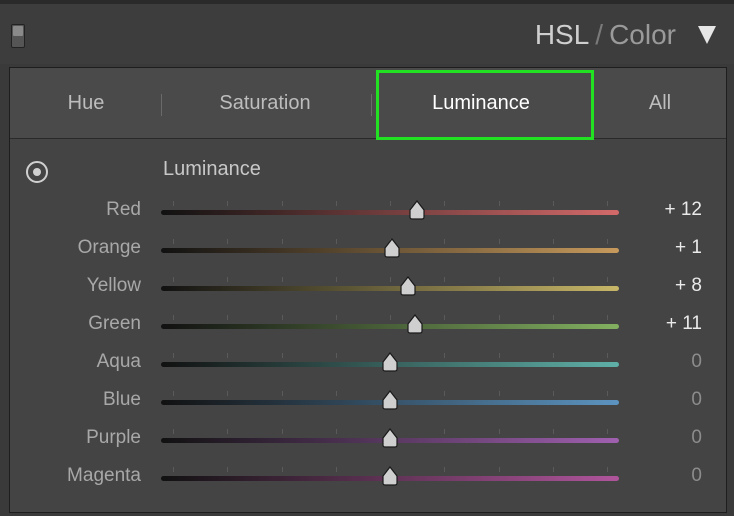 Image resolution: width=734 pixels, height=516 pixels. What do you see at coordinates (212, 169) in the screenshot?
I see `section-title: Luminance` at bounding box center [212, 169].